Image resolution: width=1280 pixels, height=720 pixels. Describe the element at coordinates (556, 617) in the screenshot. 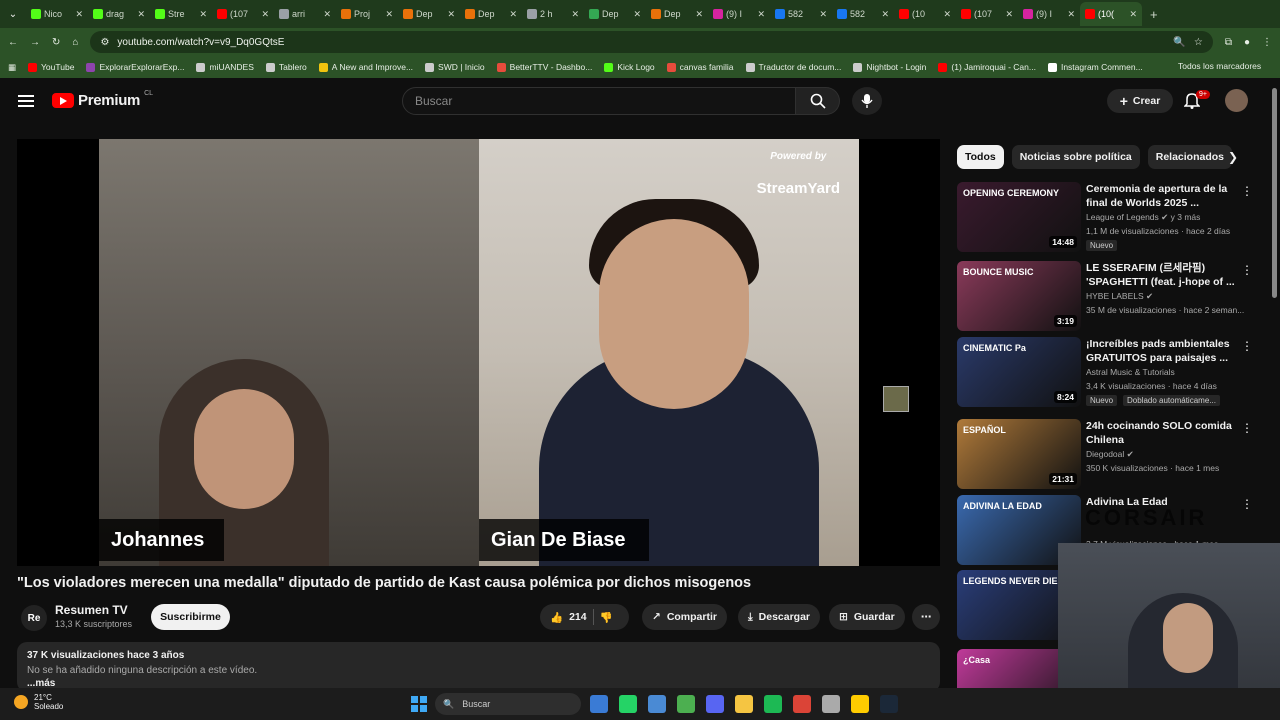

I see `like-icon: 👍` at that location.